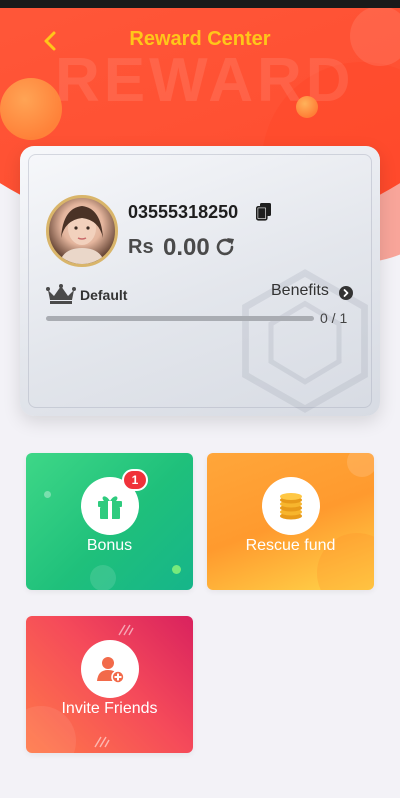 This screenshot has width=400, height=798. I want to click on card-watermark-icon, so click(305, 341).